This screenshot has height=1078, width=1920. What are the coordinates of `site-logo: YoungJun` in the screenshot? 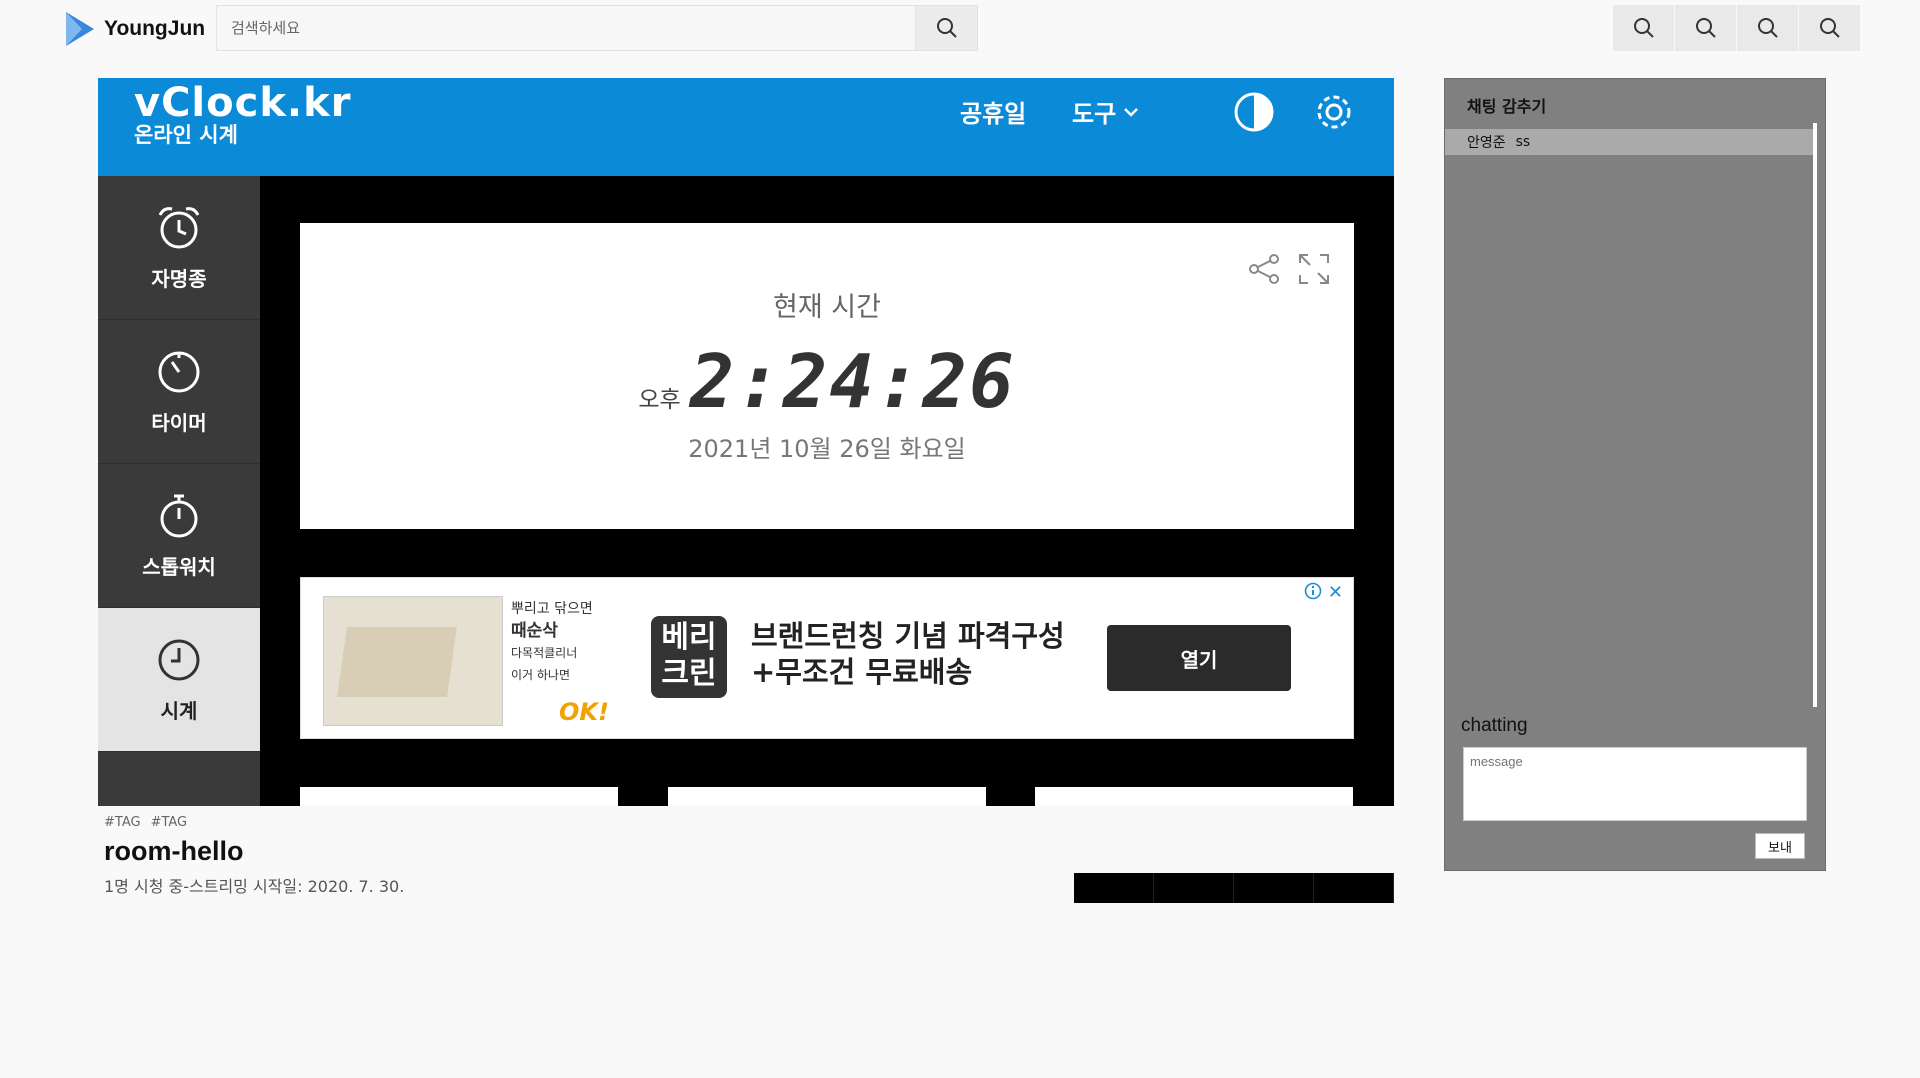 It's located at (133, 29).